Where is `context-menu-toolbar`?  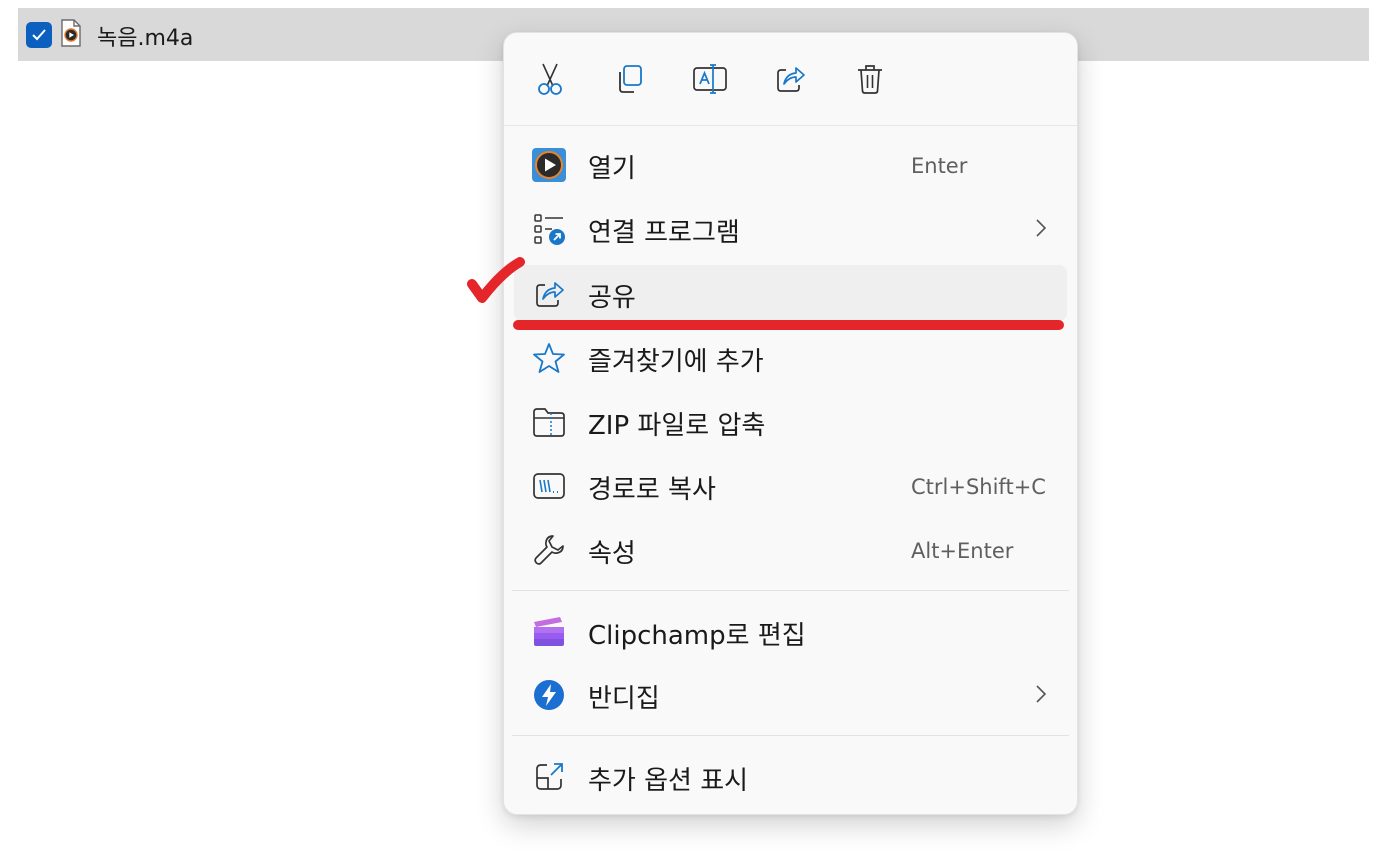 context-menu-toolbar is located at coordinates (790, 79).